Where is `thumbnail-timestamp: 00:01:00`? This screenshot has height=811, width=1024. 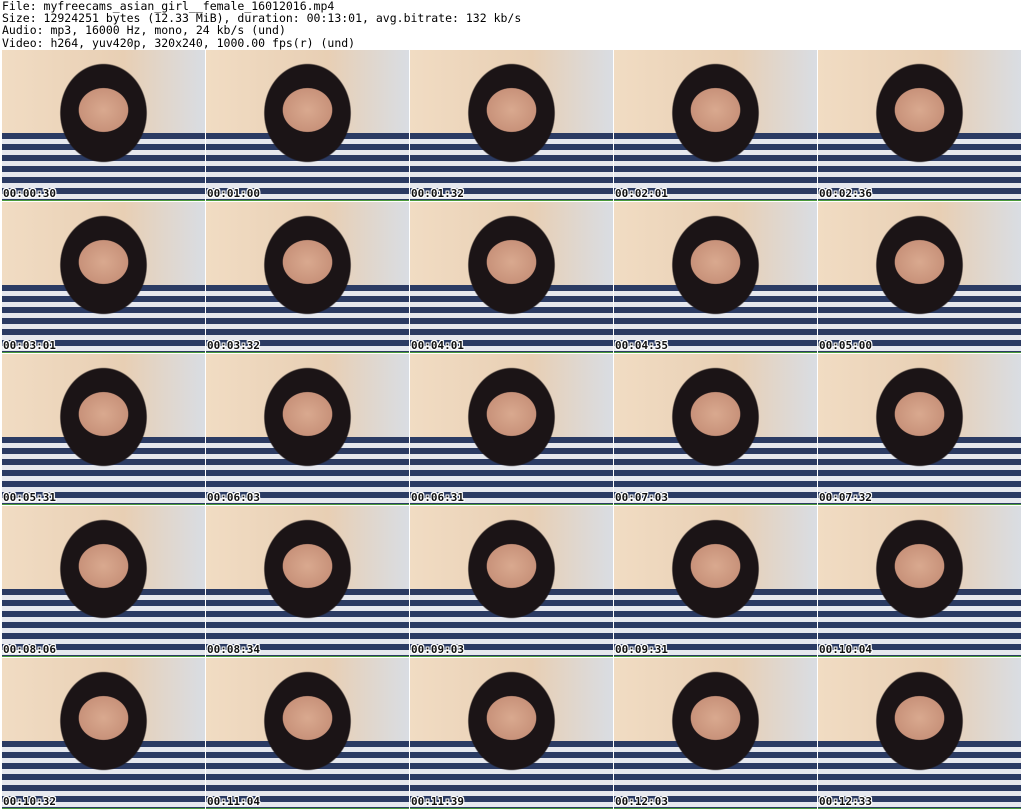 thumbnail-timestamp: 00:01:00 is located at coordinates (233, 193).